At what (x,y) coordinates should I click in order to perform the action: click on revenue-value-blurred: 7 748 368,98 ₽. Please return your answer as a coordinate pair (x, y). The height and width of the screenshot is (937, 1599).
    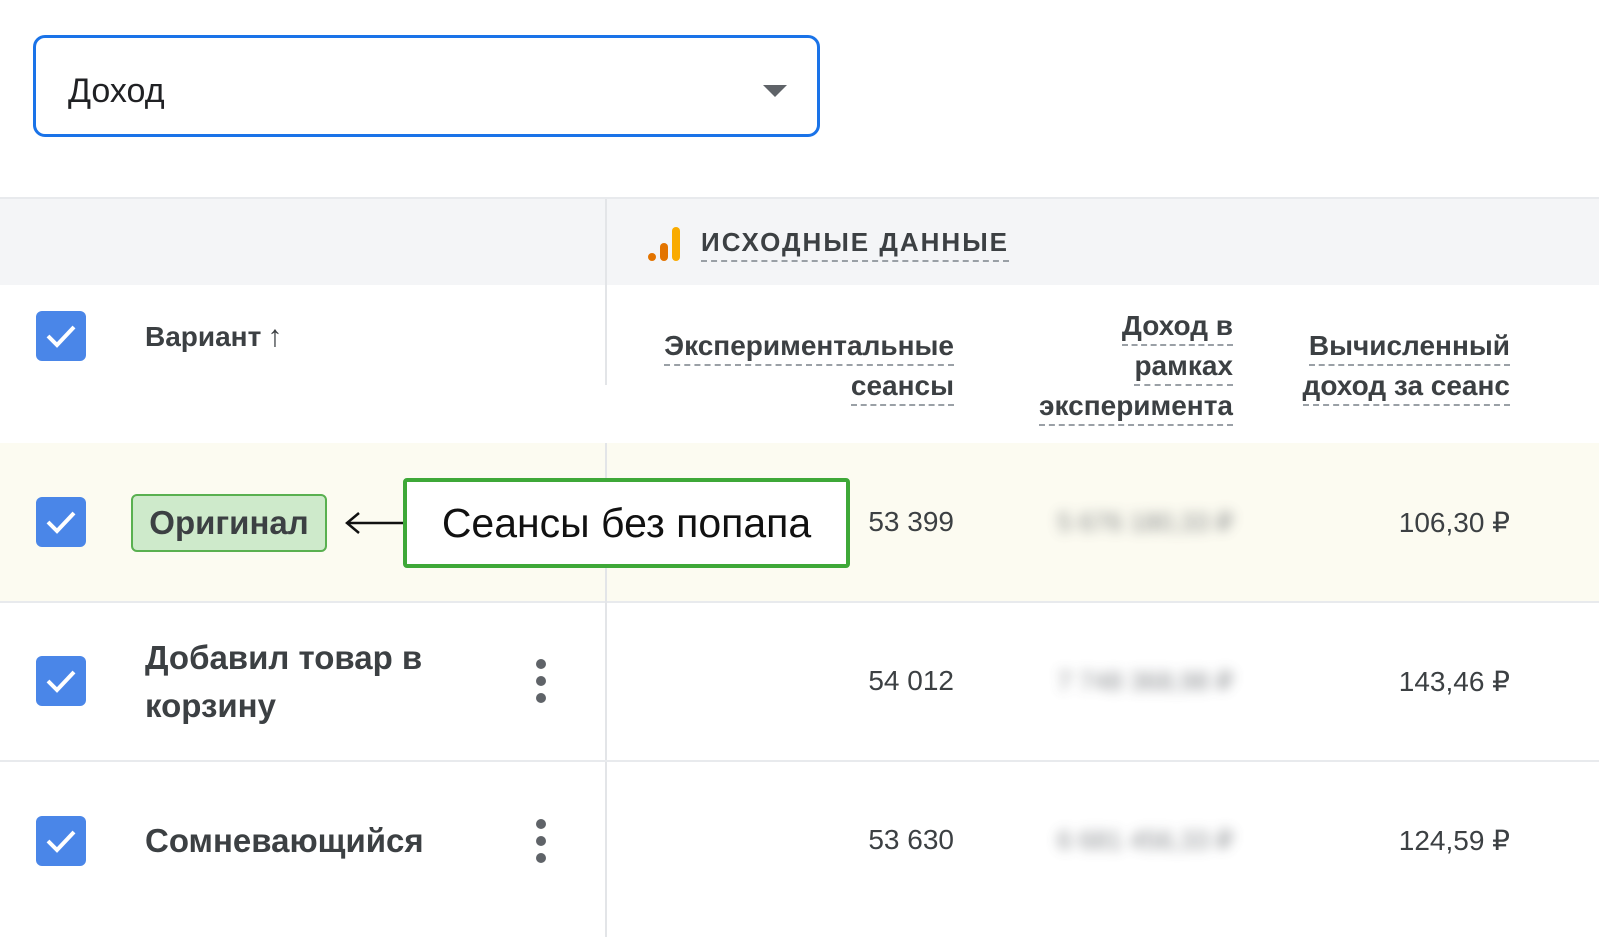
    Looking at the image, I should click on (1145, 681).